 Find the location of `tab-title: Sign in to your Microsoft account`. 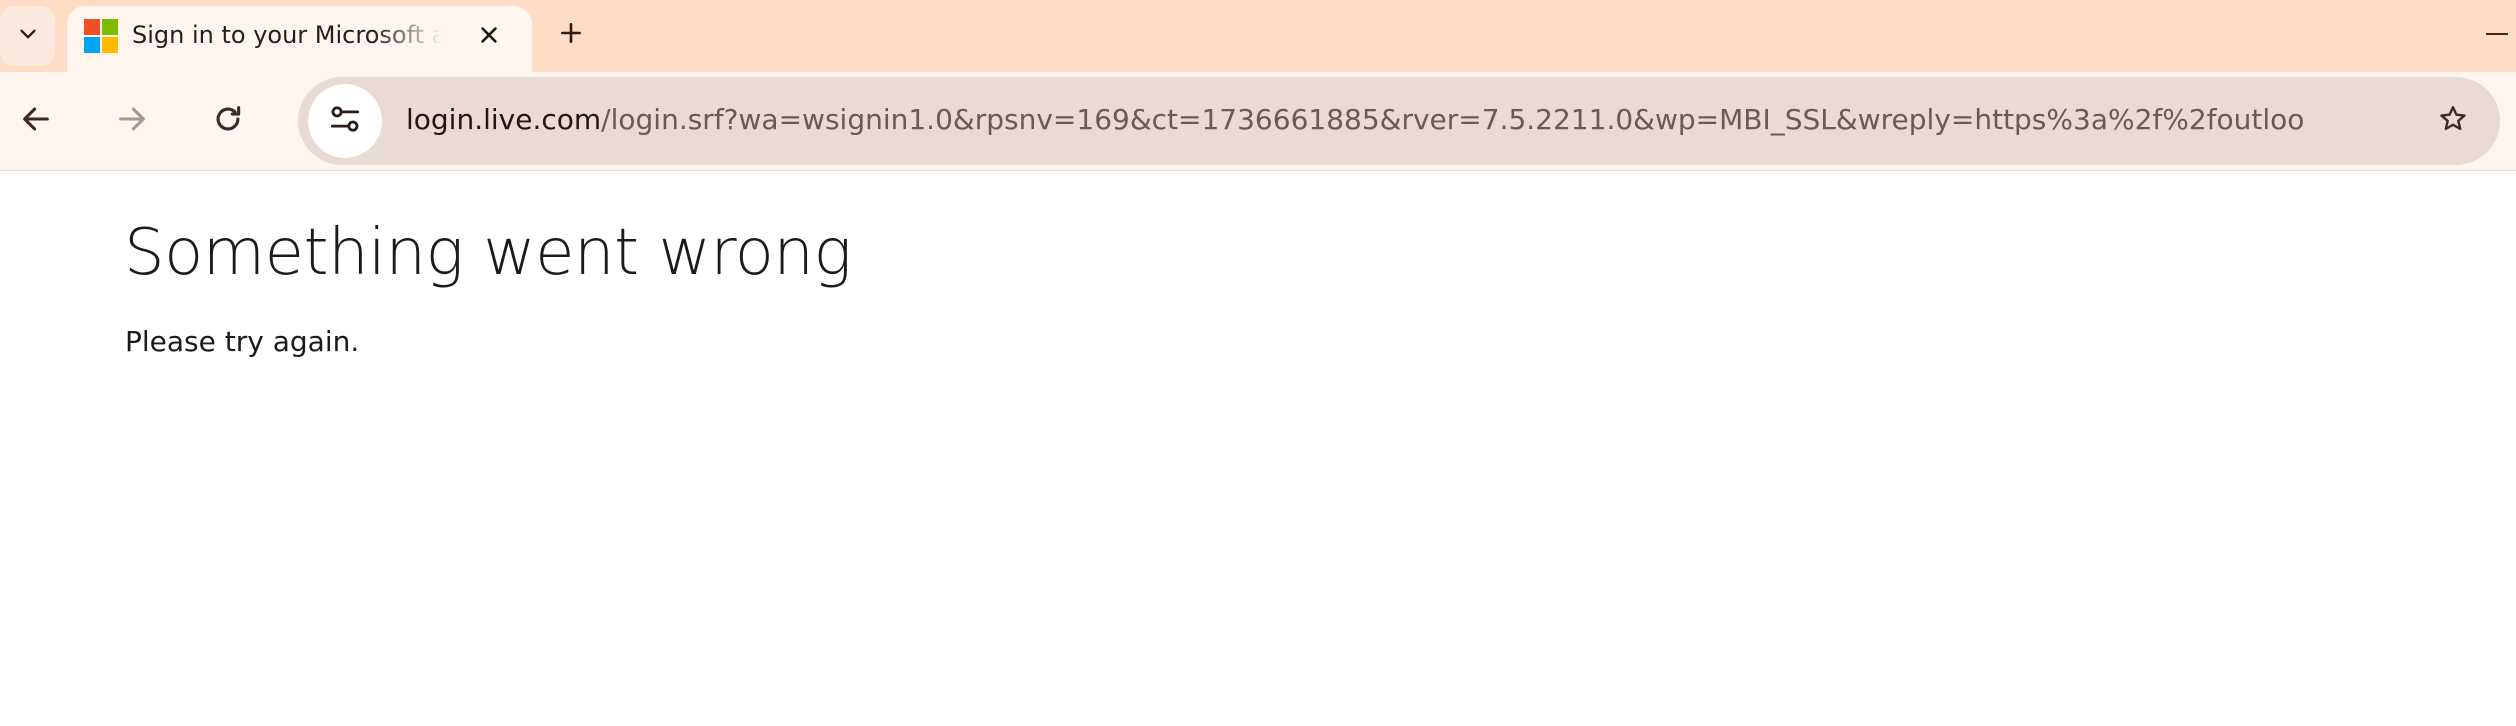

tab-title: Sign in to your Microsoft account is located at coordinates (287, 35).